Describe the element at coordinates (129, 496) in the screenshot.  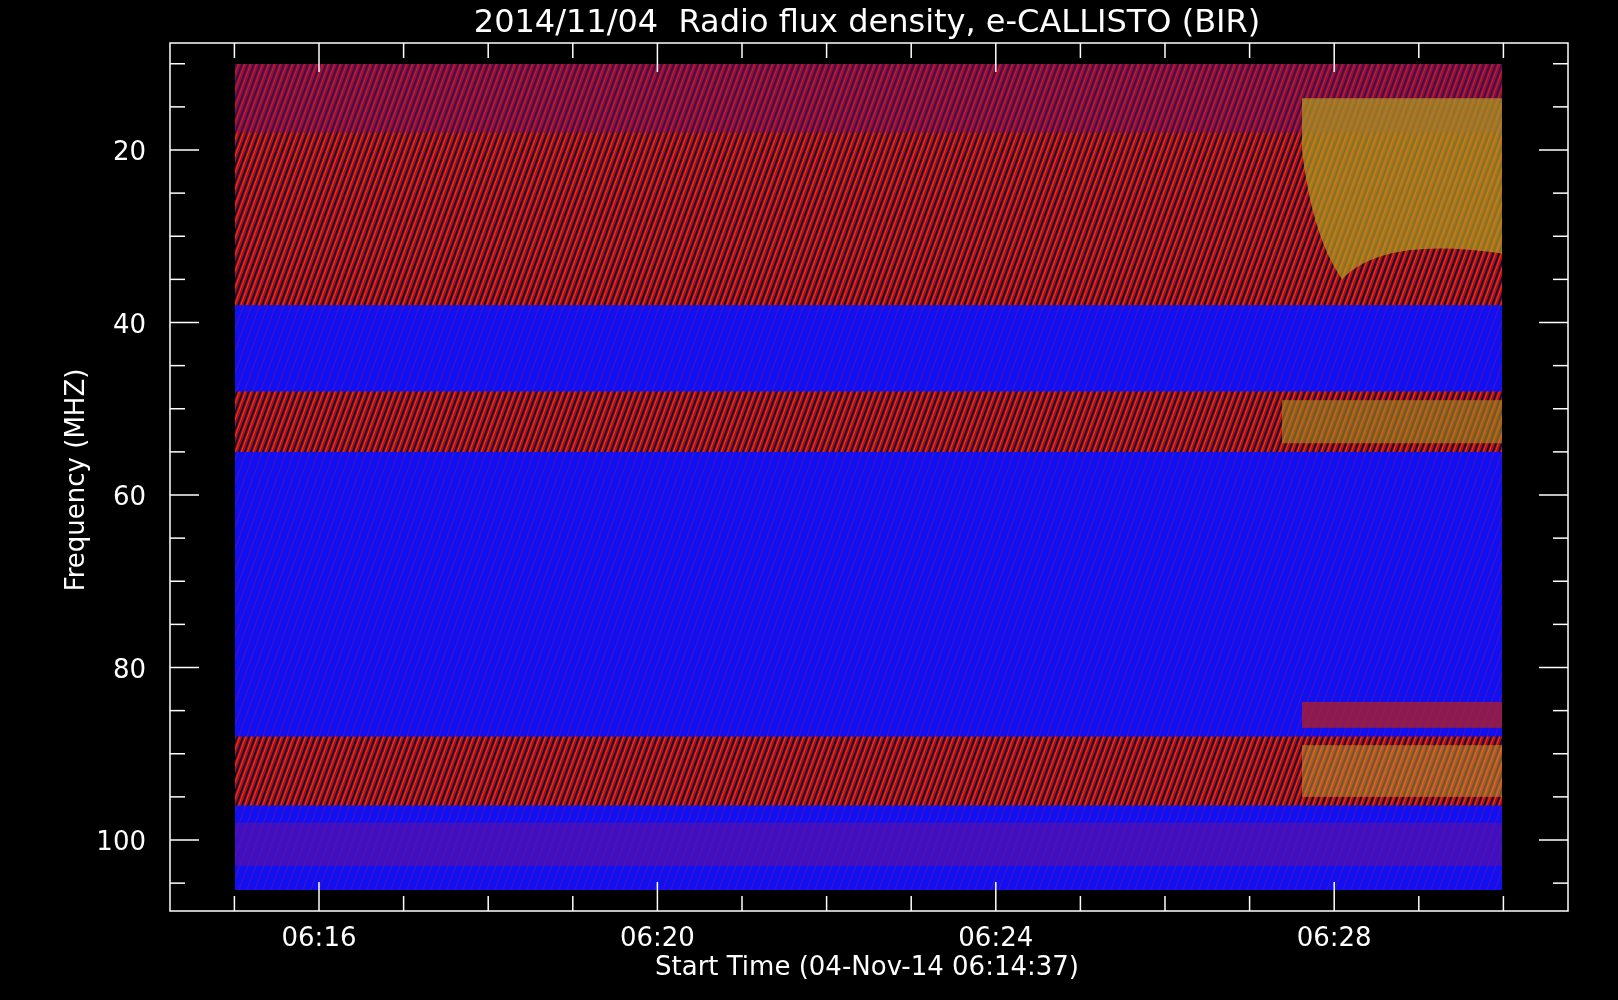
I see `tick-label: 60` at that location.